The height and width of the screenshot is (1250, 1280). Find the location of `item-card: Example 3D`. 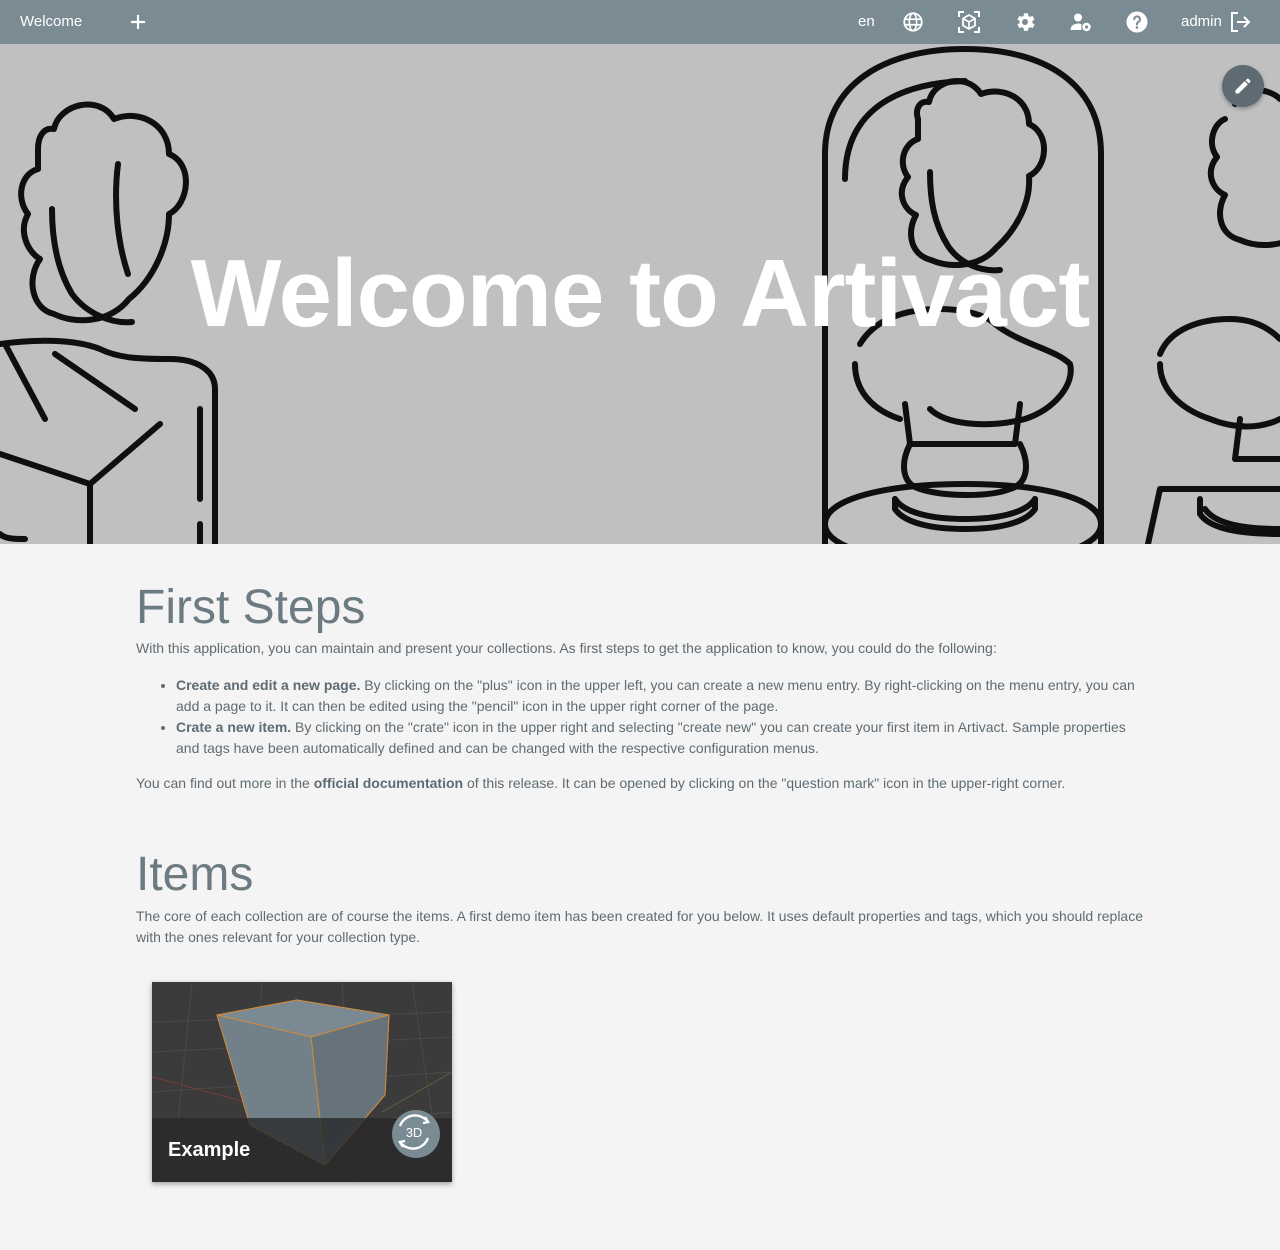

item-card: Example 3D is located at coordinates (302, 1082).